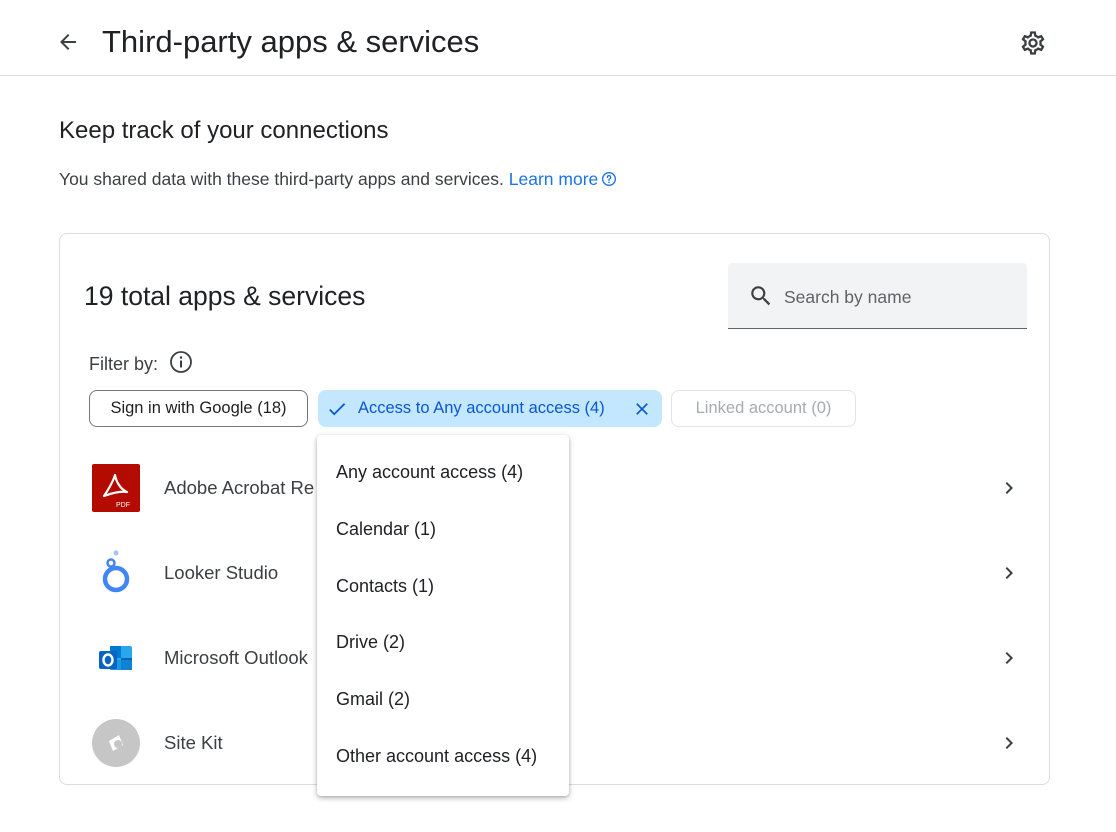 The width and height of the screenshot is (1116, 832). Describe the element at coordinates (116, 573) in the screenshot. I see `looker-studio-icon` at that location.